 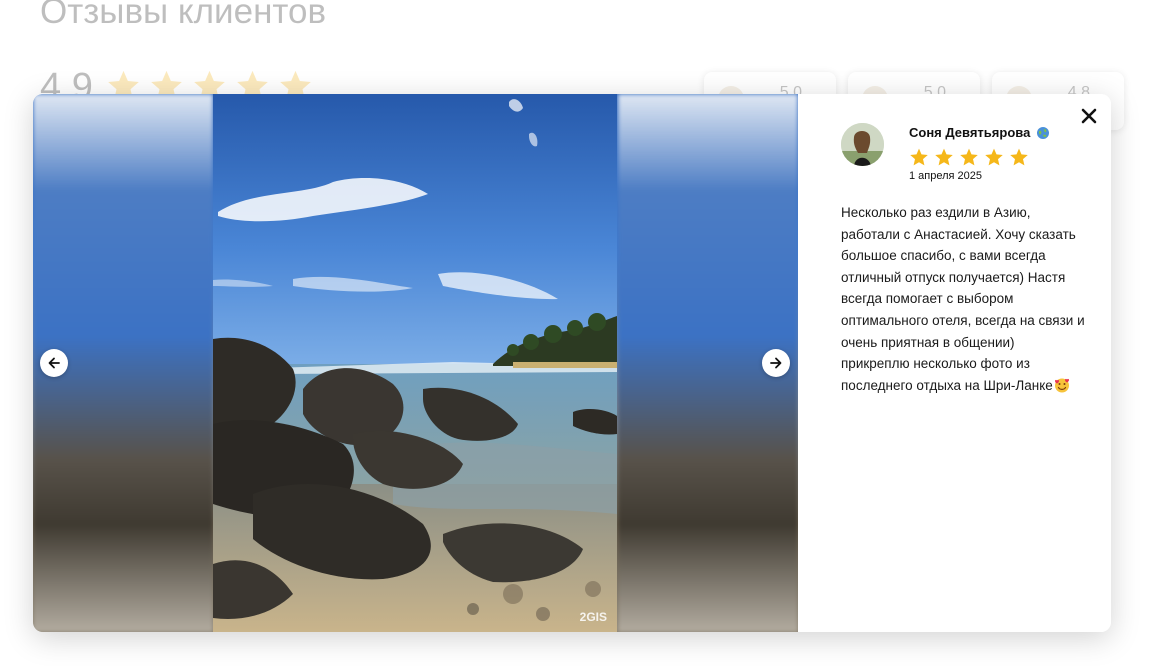 I want to click on review-stars, so click(x=969, y=157).